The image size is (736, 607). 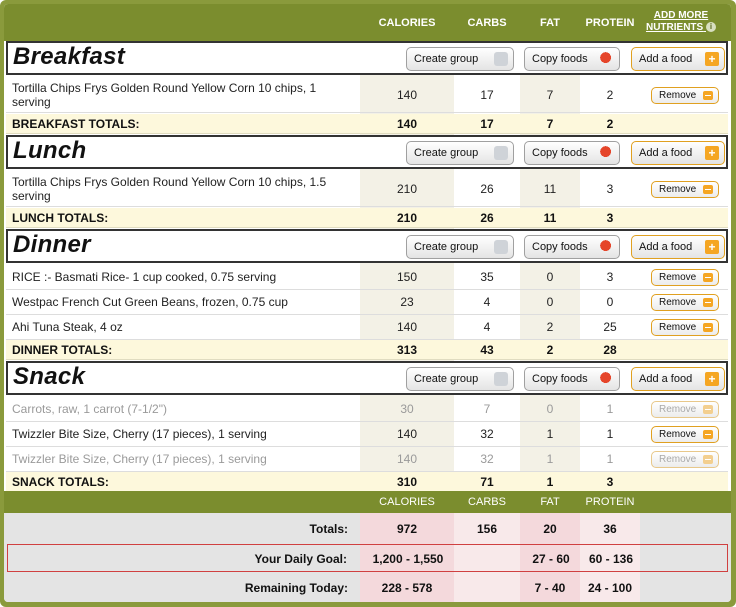 What do you see at coordinates (487, 124) in the screenshot?
I see `totals-carbs: 17` at bounding box center [487, 124].